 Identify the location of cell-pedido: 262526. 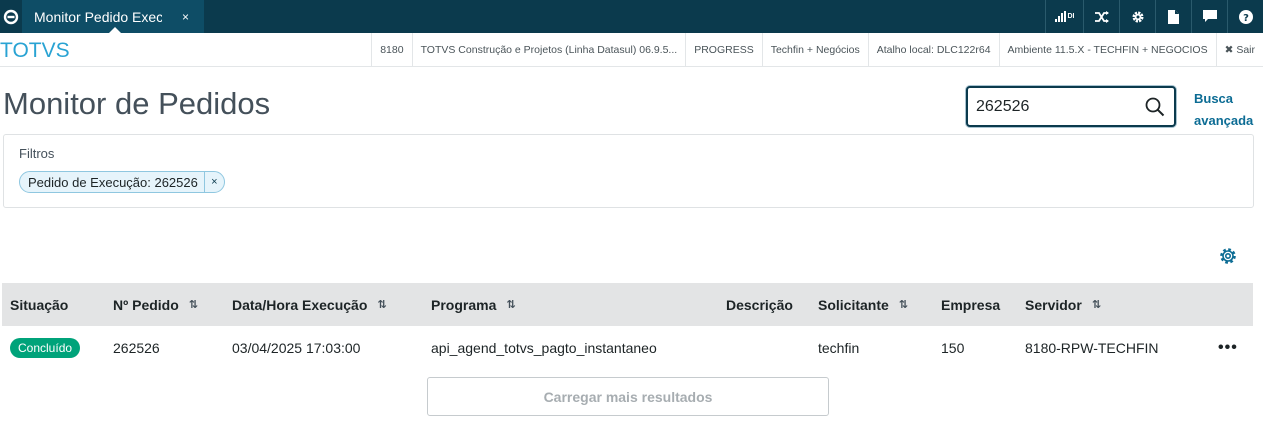
(136, 348).